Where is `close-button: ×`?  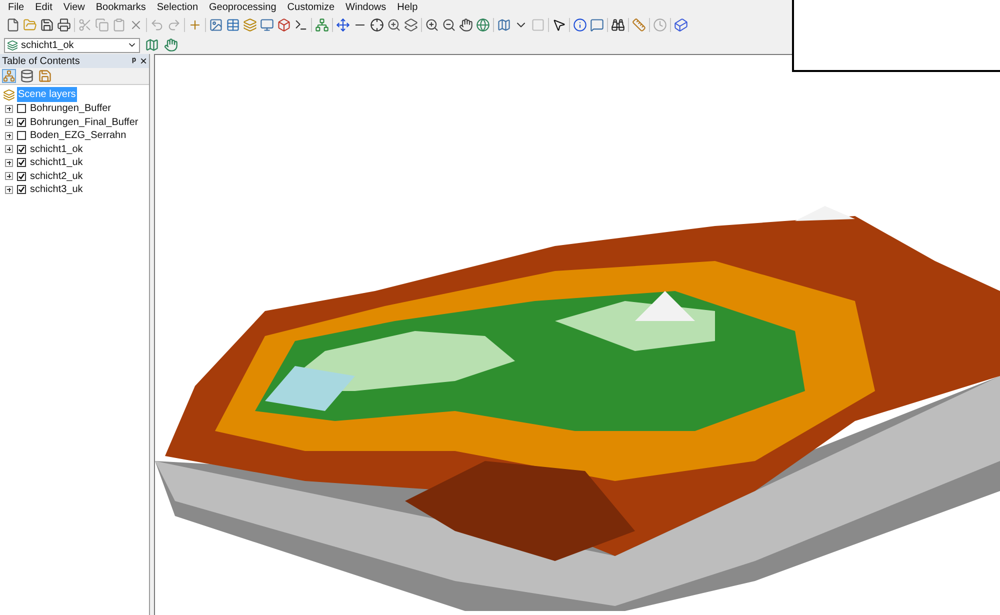 close-button: × is located at coordinates (143, 61).